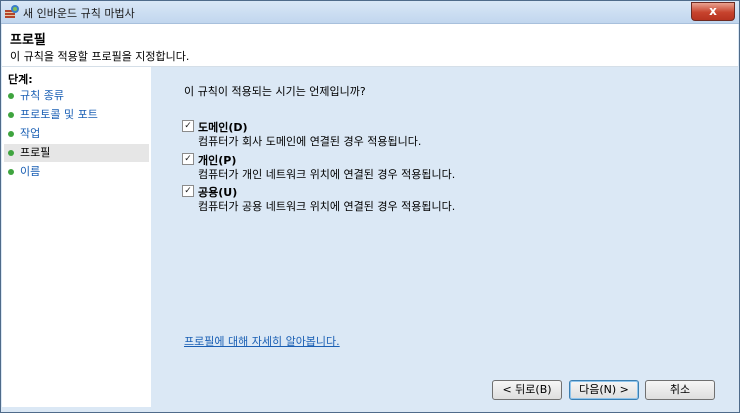 Image resolution: width=740 pixels, height=413 pixels. What do you see at coordinates (76, 172) in the screenshot?
I see `step-name: 이름` at bounding box center [76, 172].